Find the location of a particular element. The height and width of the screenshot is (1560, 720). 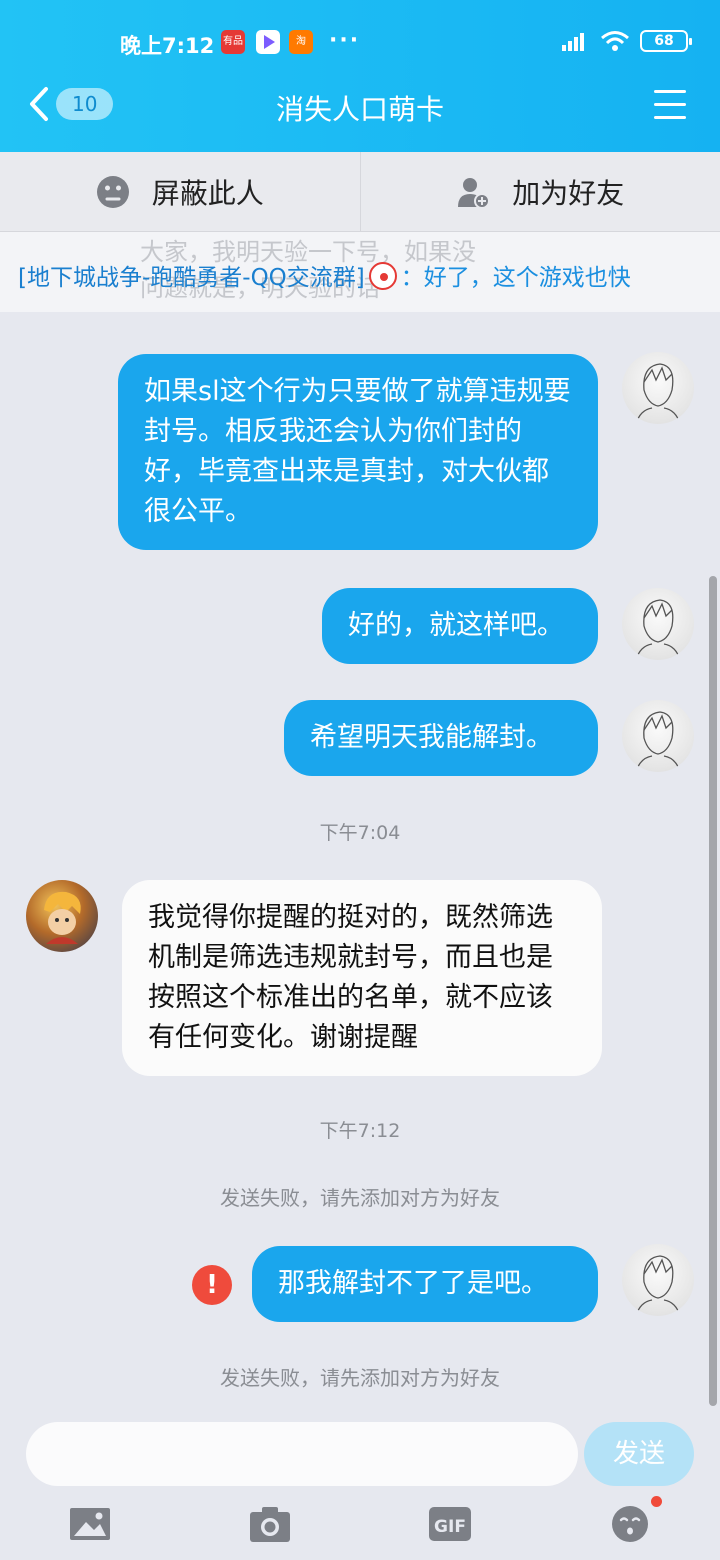

video-app-icon is located at coordinates (268, 42).